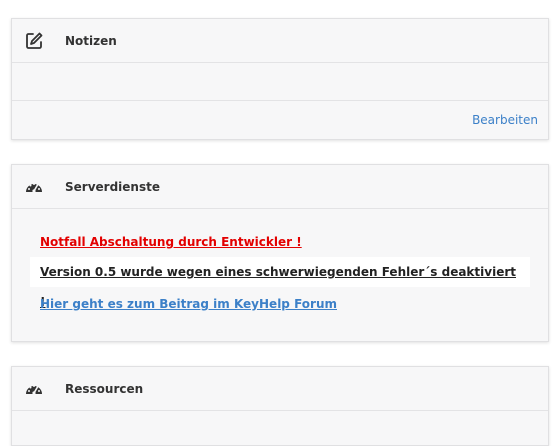 Image resolution: width=557 pixels, height=446 pixels. What do you see at coordinates (505, 120) in the screenshot?
I see `edit-notes-link: Bearbeiten` at bounding box center [505, 120].